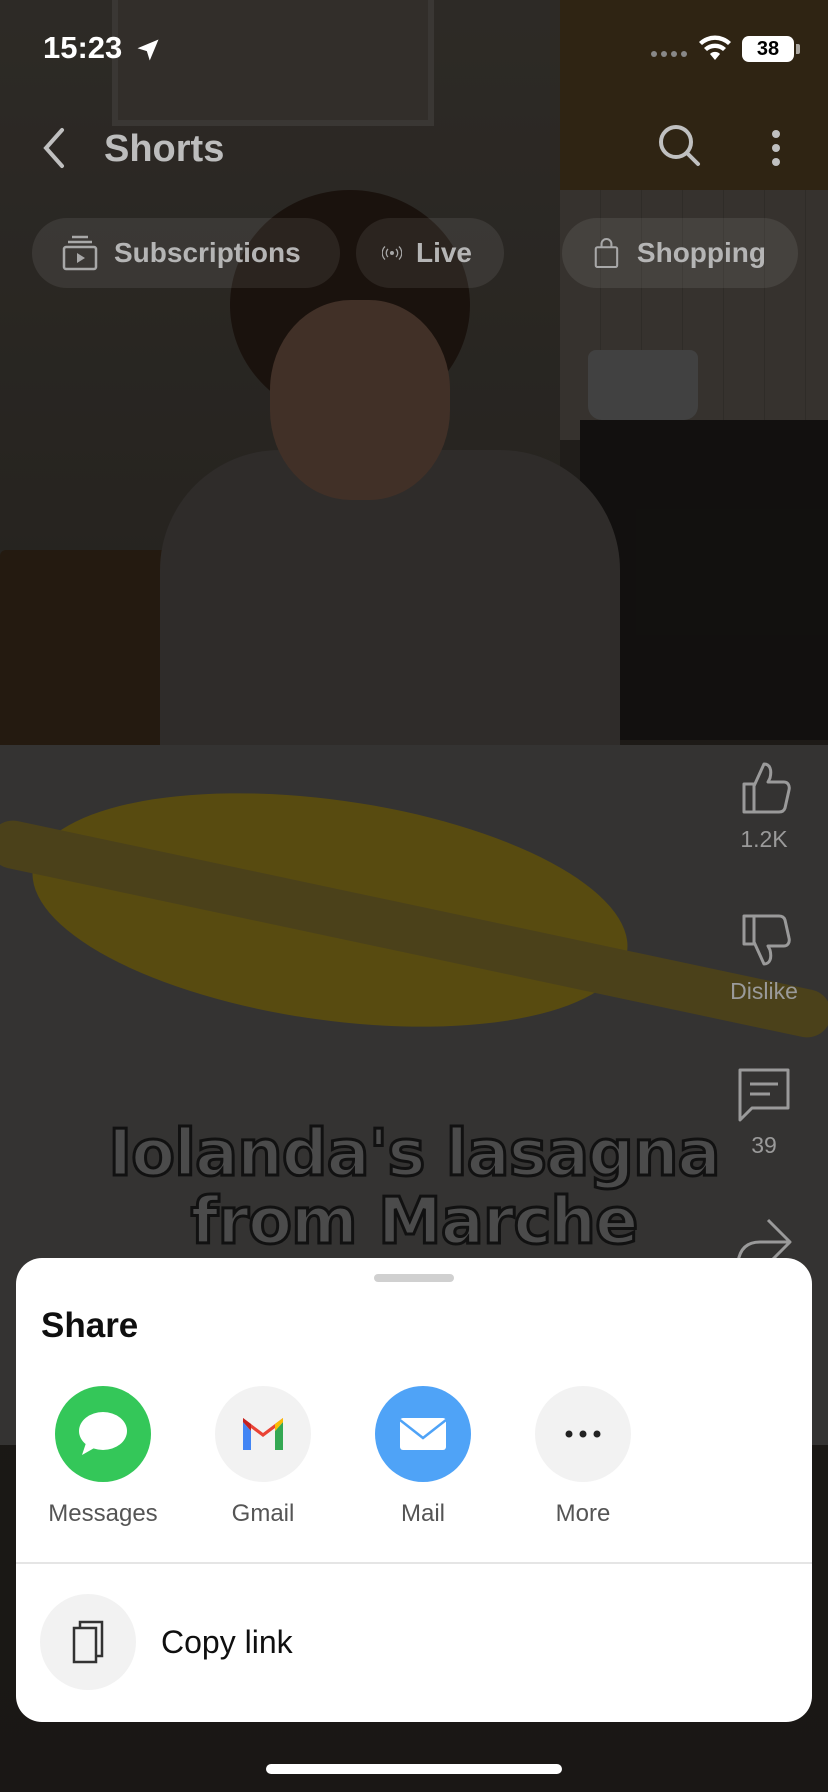 Image resolution: width=828 pixels, height=1792 pixels. I want to click on video-caption-line-2: from Marche, so click(414, 1222).